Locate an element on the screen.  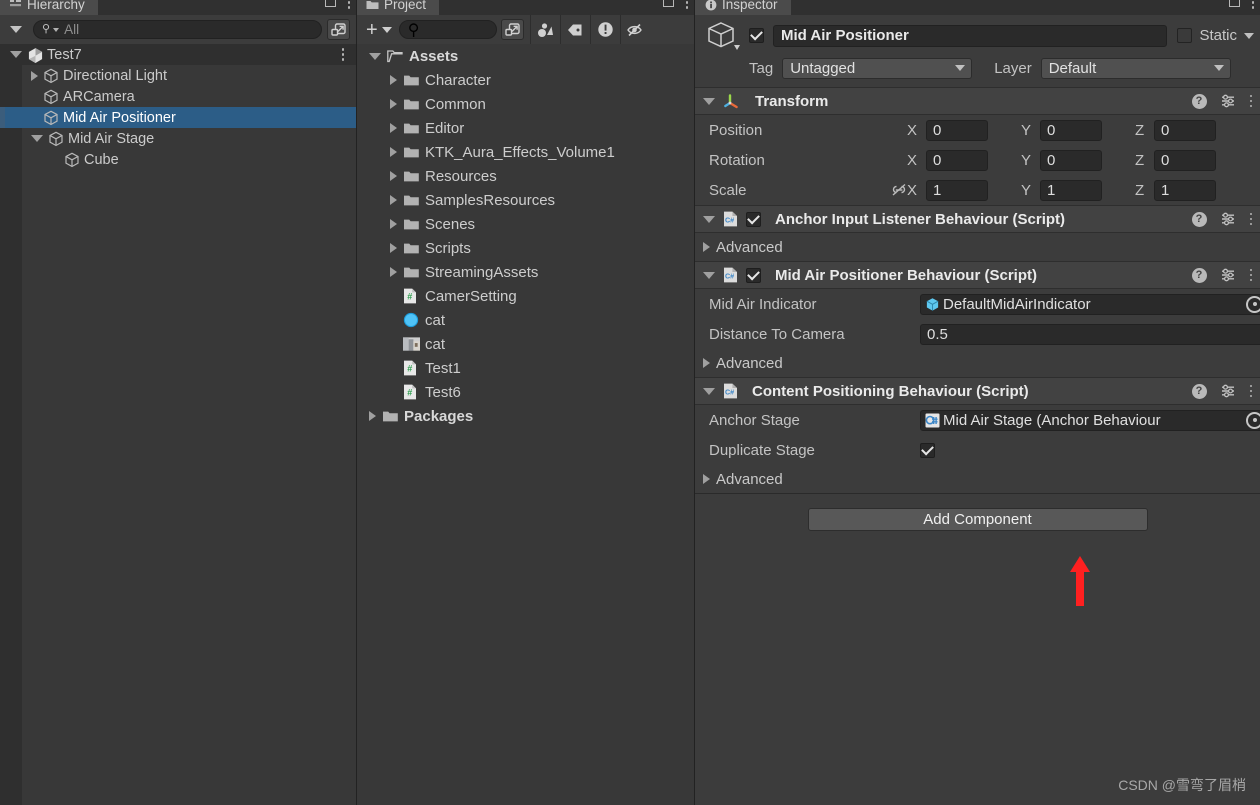
project-item-scripts: Scripts is located at coordinates (525, 248).